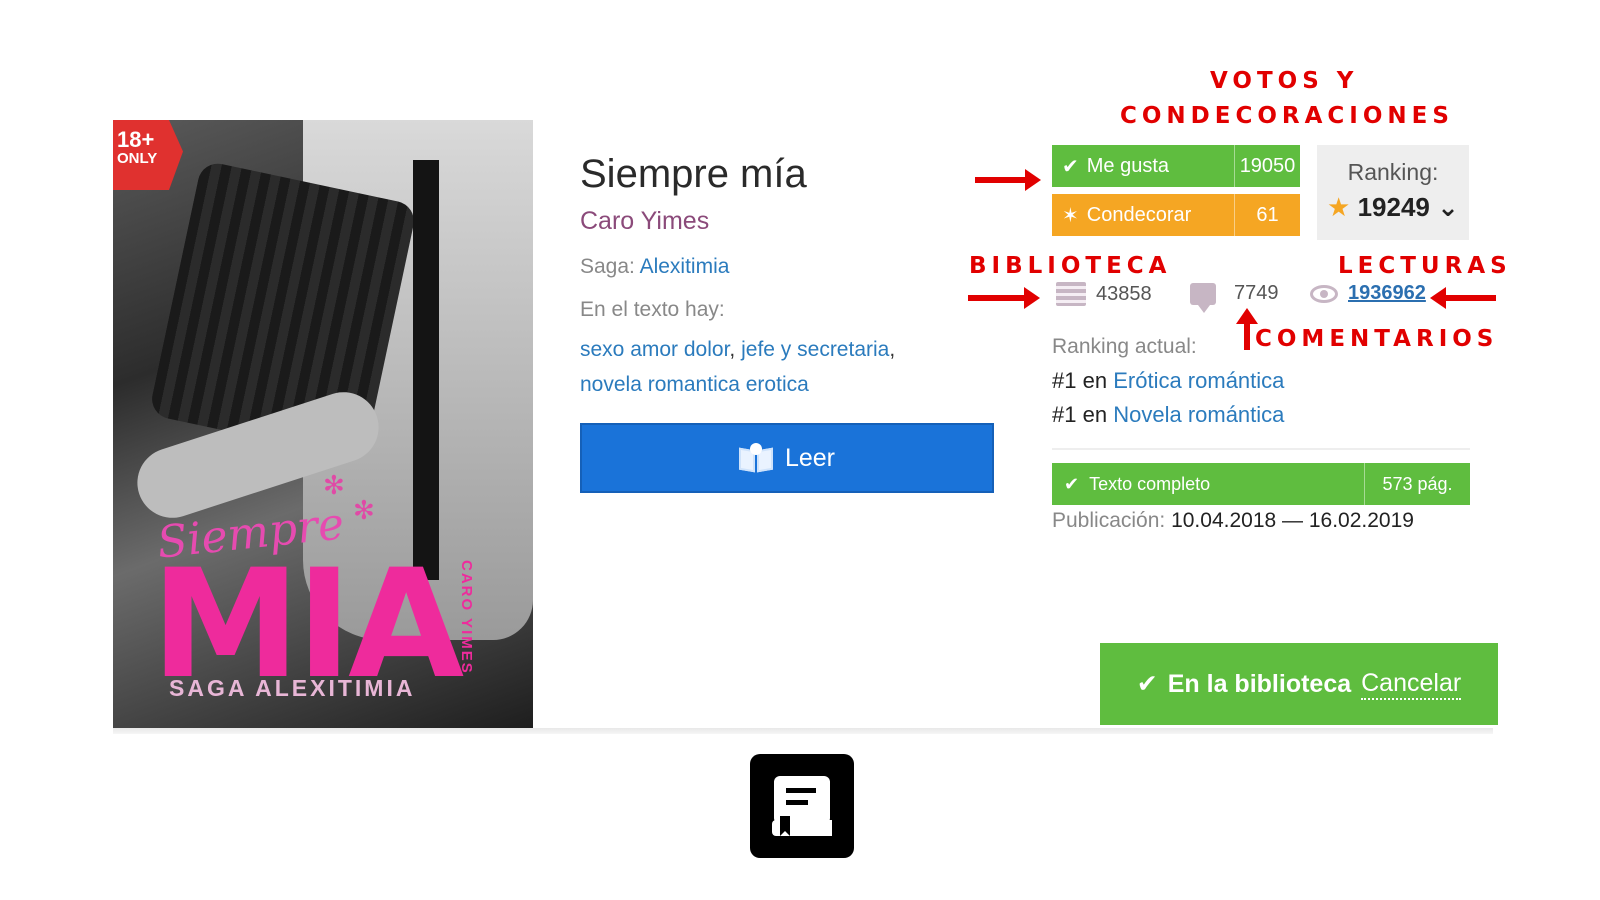  Describe the element at coordinates (815, 349) in the screenshot. I see `tag-link: jefe y secretaria` at that location.